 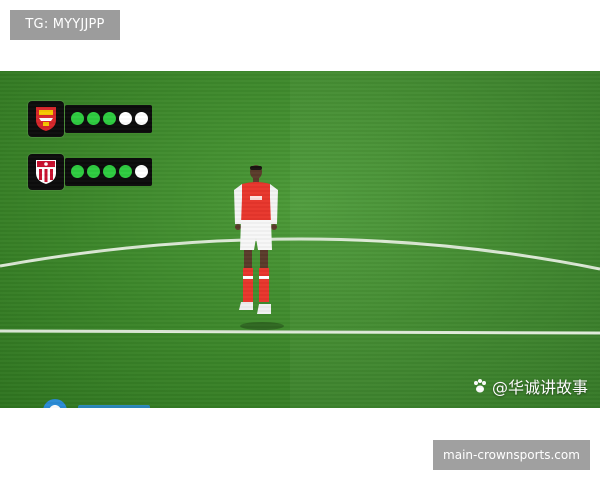 I want to click on watermark: @华诚讲故事, so click(x=530, y=386).